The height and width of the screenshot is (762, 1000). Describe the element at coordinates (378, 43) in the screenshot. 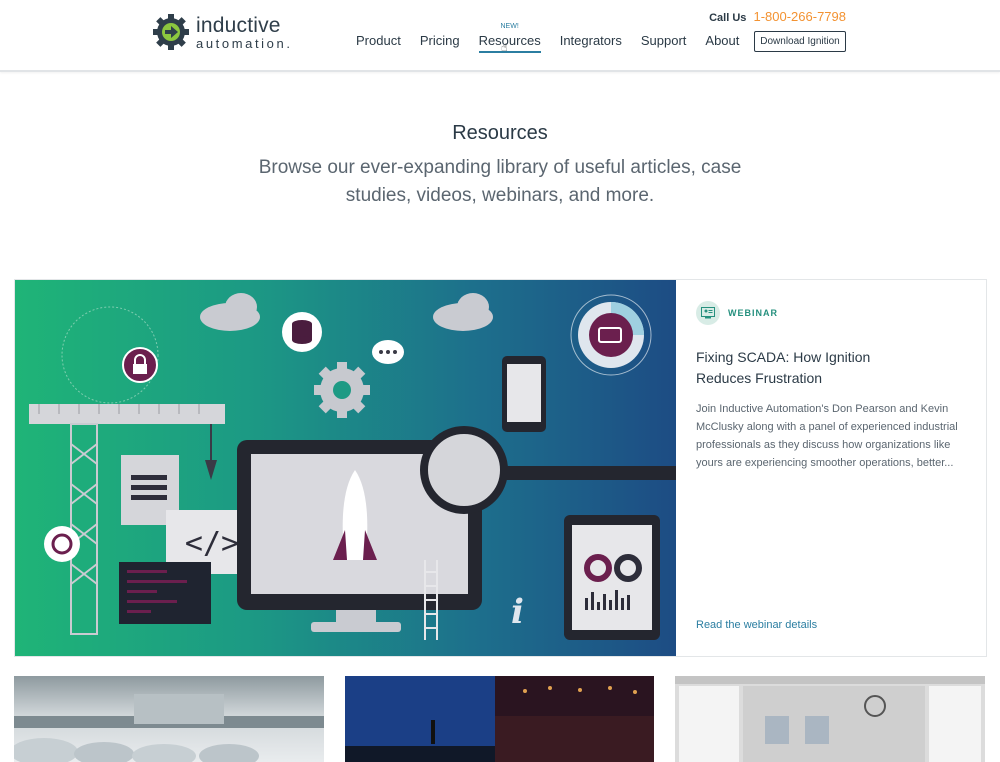

I see `nav-product: Product` at that location.